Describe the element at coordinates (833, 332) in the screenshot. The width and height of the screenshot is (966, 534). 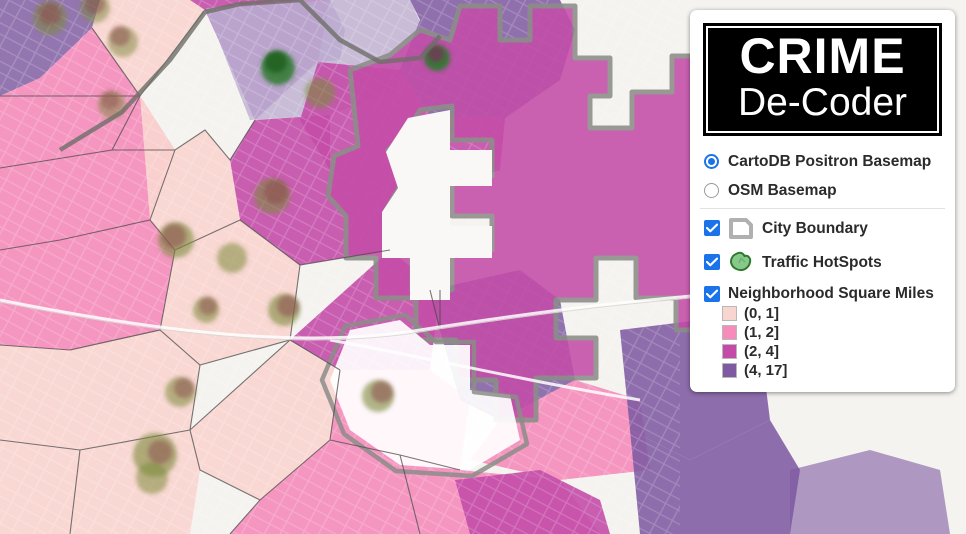
I see `legend-item: (1, 2]` at that location.